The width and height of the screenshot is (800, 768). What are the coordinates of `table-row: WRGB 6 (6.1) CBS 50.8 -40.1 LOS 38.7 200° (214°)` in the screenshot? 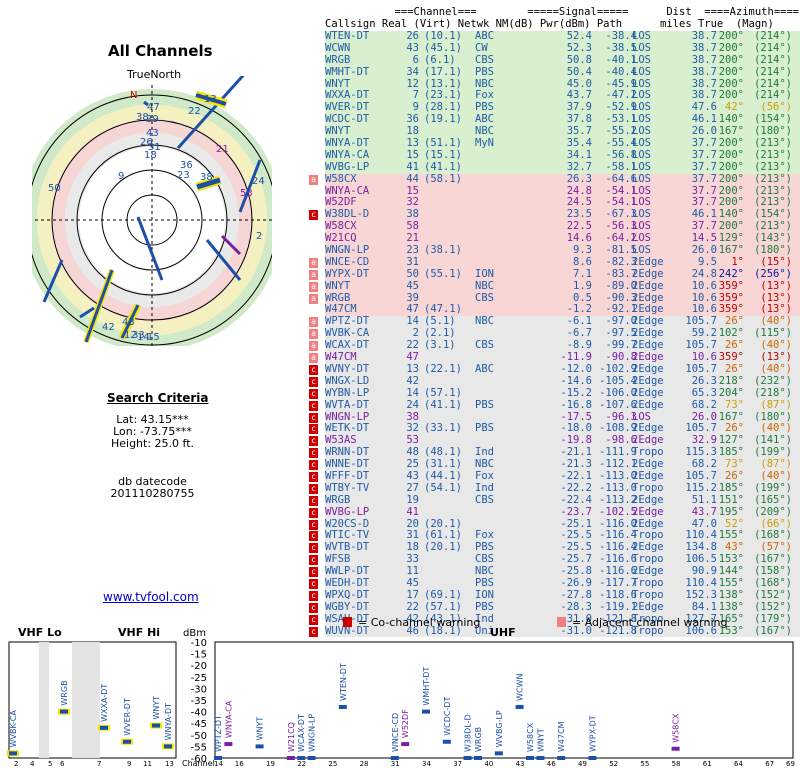 It's located at (562, 60).